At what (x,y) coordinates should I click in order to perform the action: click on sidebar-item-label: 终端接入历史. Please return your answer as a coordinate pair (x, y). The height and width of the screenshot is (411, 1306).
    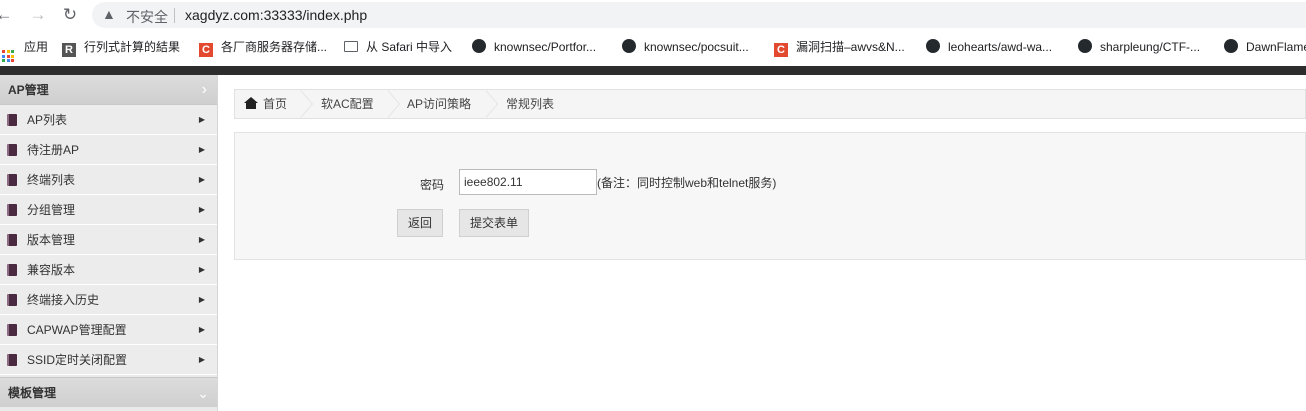
    Looking at the image, I should click on (63, 300).